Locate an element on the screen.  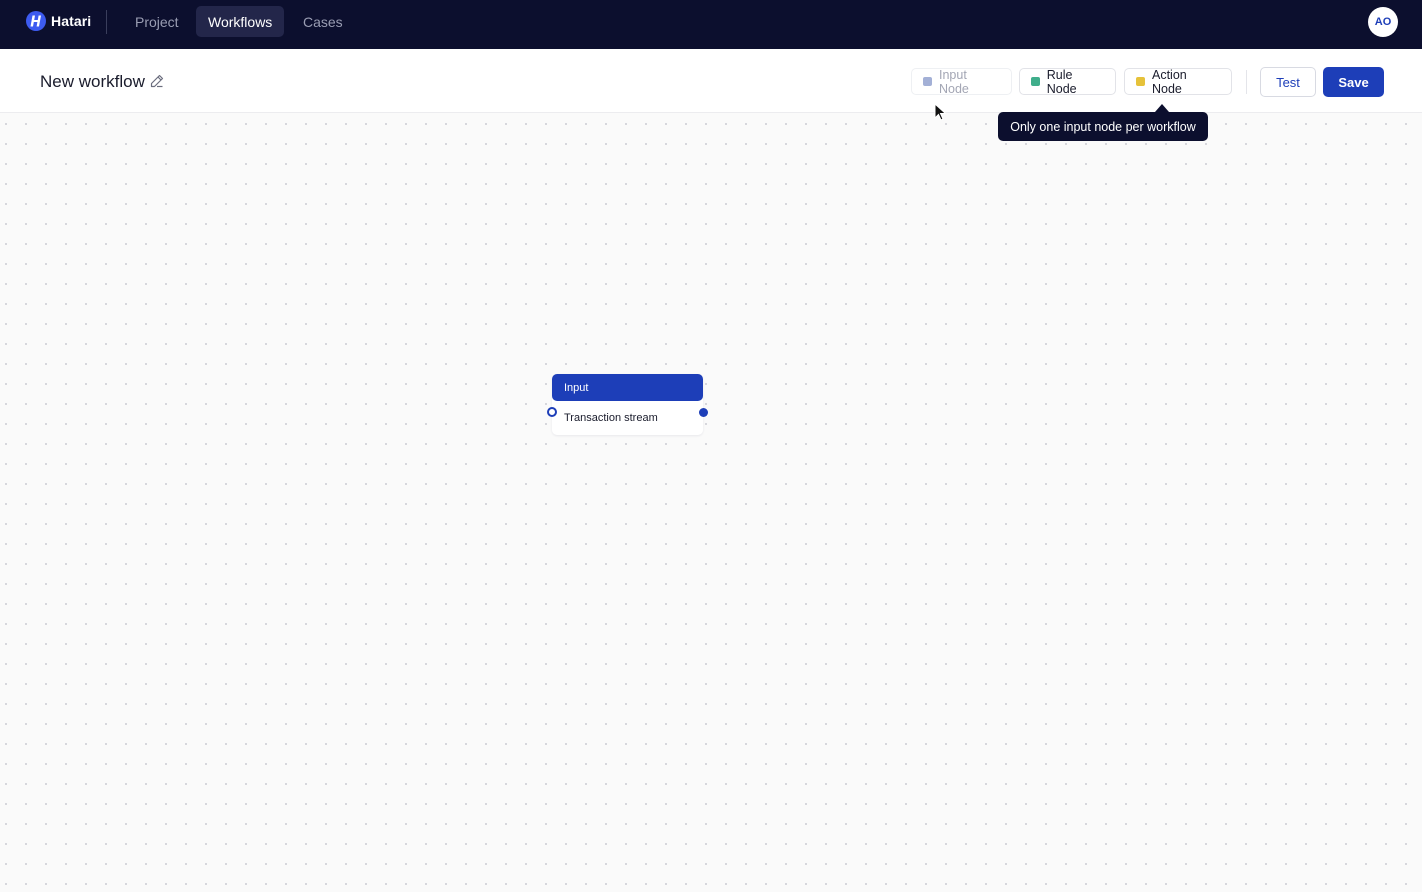
brand-name: Hatari is located at coordinates (71, 21).